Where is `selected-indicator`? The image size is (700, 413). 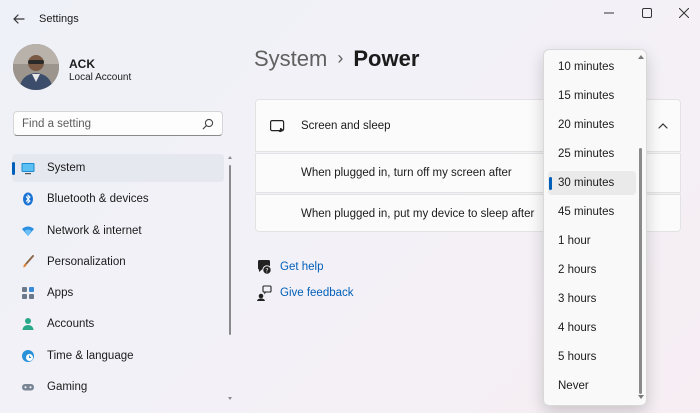
selected-indicator is located at coordinates (550, 183).